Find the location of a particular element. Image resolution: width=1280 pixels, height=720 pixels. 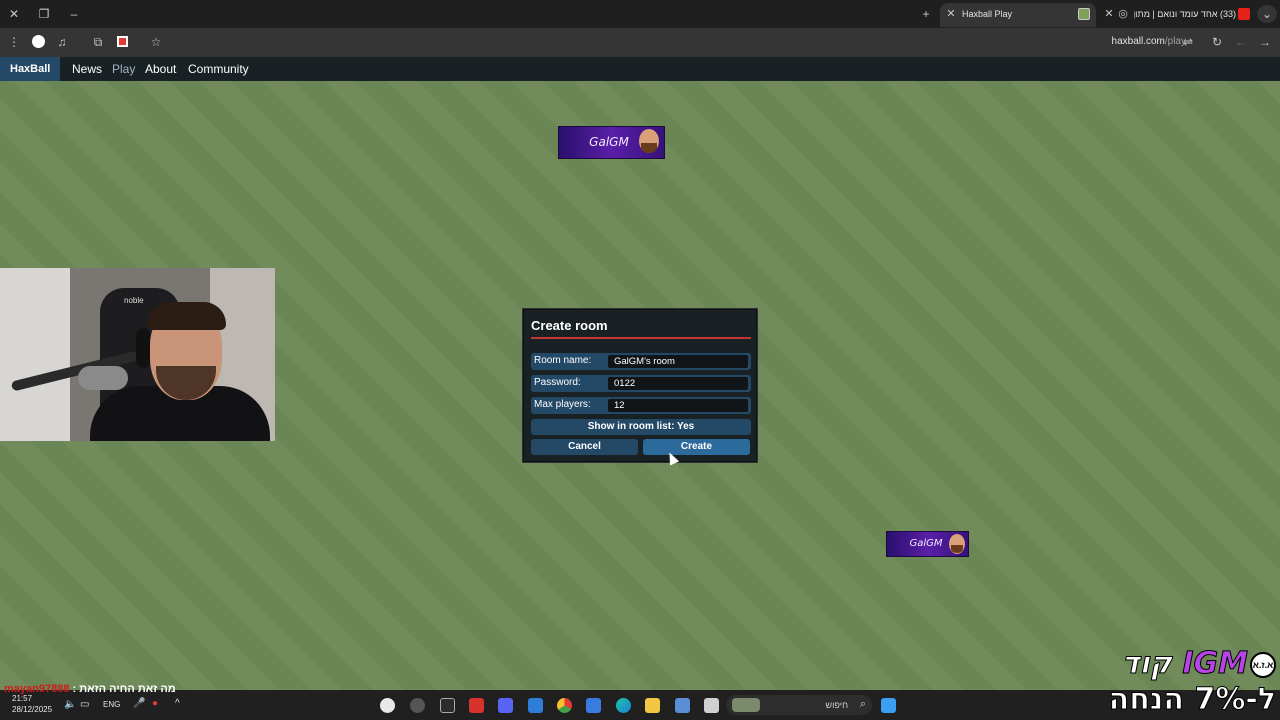

steam-icon is located at coordinates (417, 705).